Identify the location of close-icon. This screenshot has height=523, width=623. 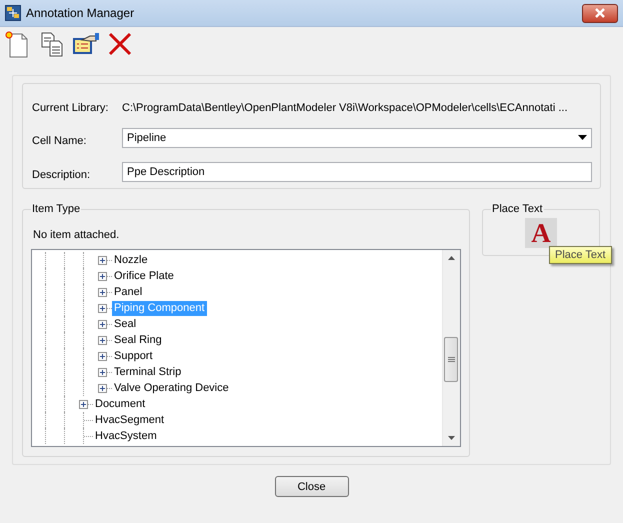
(600, 13).